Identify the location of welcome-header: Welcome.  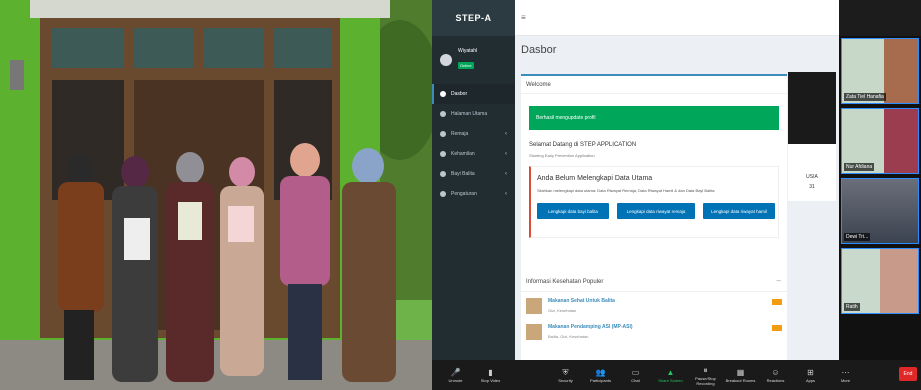
(654, 85).